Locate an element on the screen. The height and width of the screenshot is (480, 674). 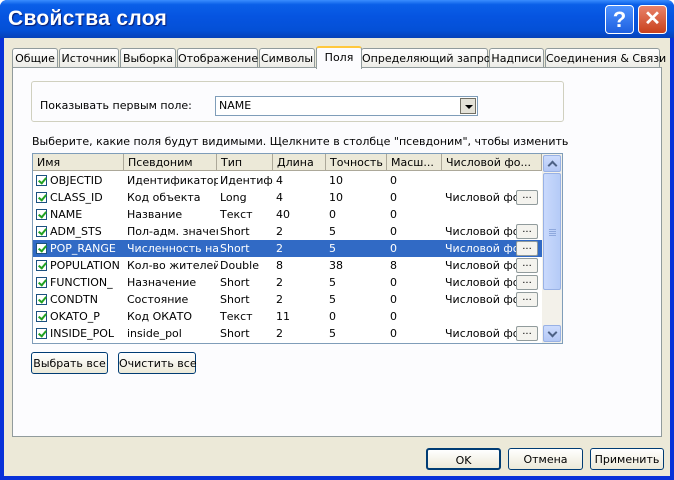
cell-length: 11 is located at coordinates (283, 316).